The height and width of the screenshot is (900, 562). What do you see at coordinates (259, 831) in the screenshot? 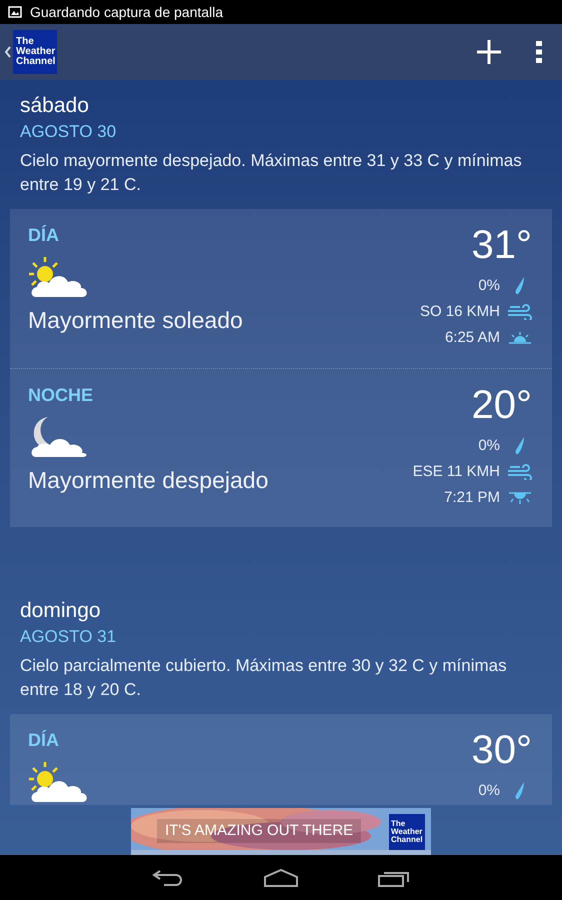
I see `ad-headline: IT'S AMAZING OUT THERE` at bounding box center [259, 831].